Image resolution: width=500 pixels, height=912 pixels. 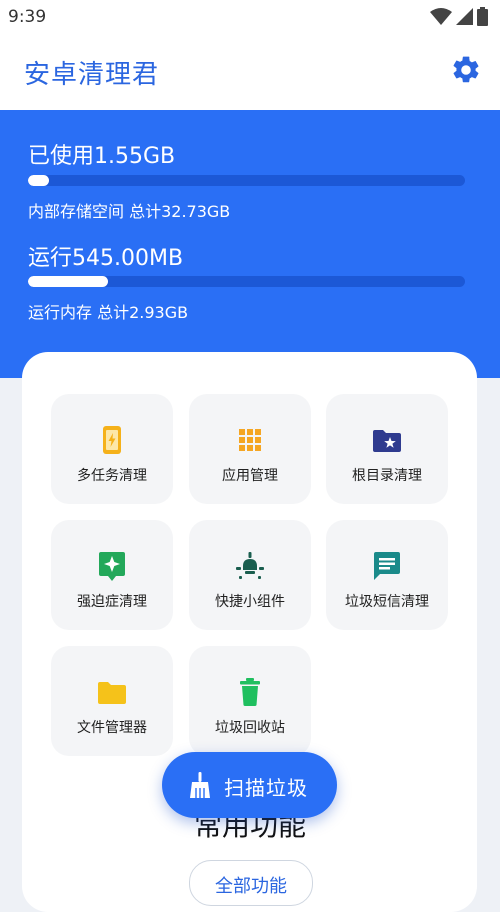 I want to click on storage-detail-text: 内部存储空间 总计32.73GB, so click(x=129, y=211).